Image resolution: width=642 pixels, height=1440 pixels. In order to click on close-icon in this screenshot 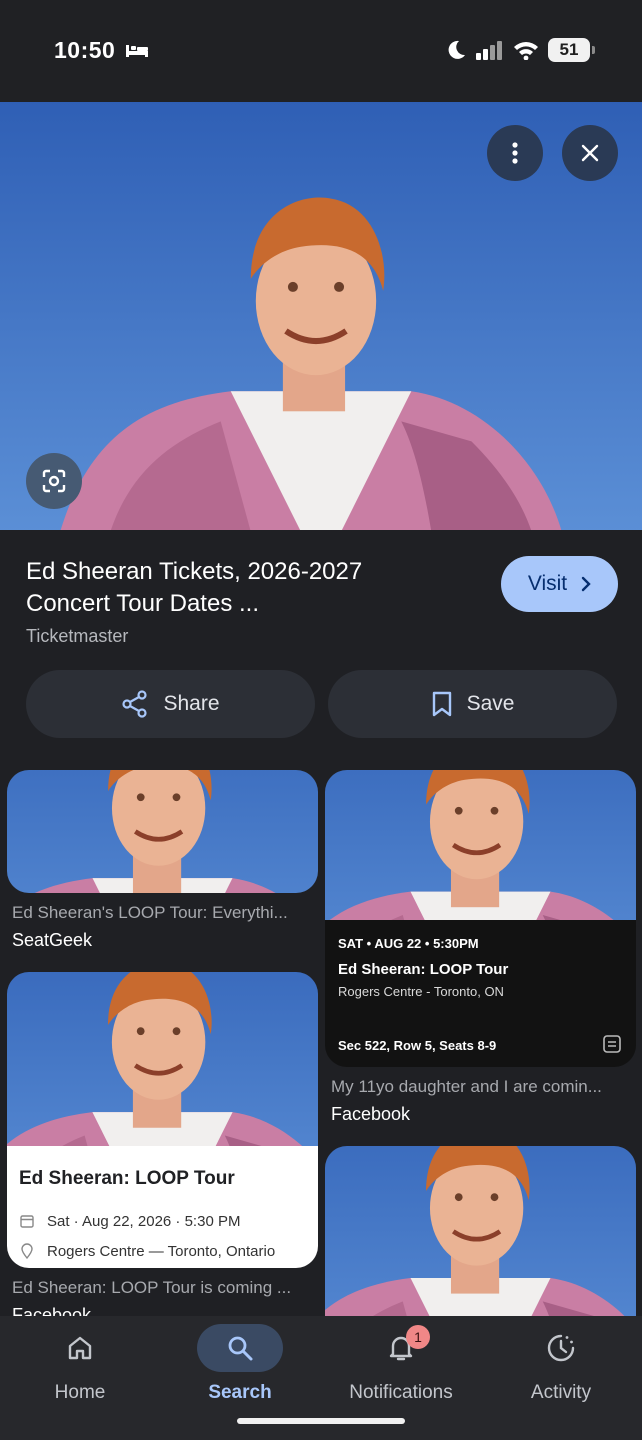, I will do `click(590, 153)`.